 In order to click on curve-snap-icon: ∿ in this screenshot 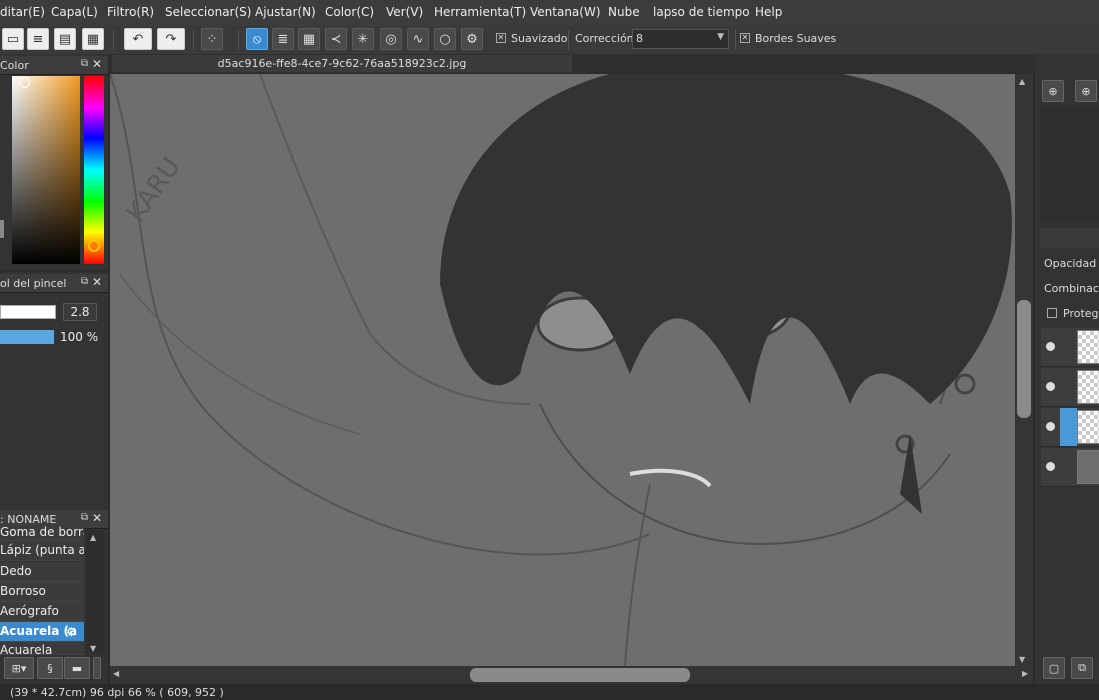, I will do `click(418, 39)`.